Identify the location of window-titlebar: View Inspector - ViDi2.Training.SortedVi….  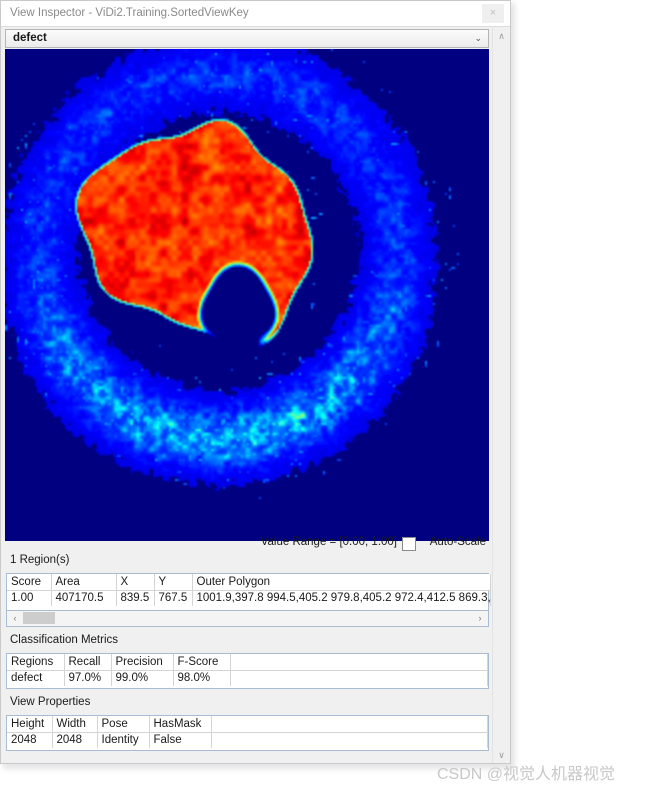
(255, 14).